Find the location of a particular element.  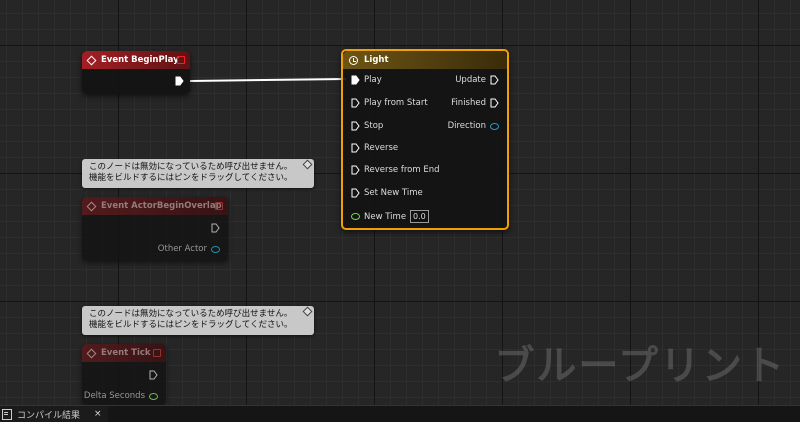

pin-delta-seconds-label: Delta Seconds is located at coordinates (114, 396).